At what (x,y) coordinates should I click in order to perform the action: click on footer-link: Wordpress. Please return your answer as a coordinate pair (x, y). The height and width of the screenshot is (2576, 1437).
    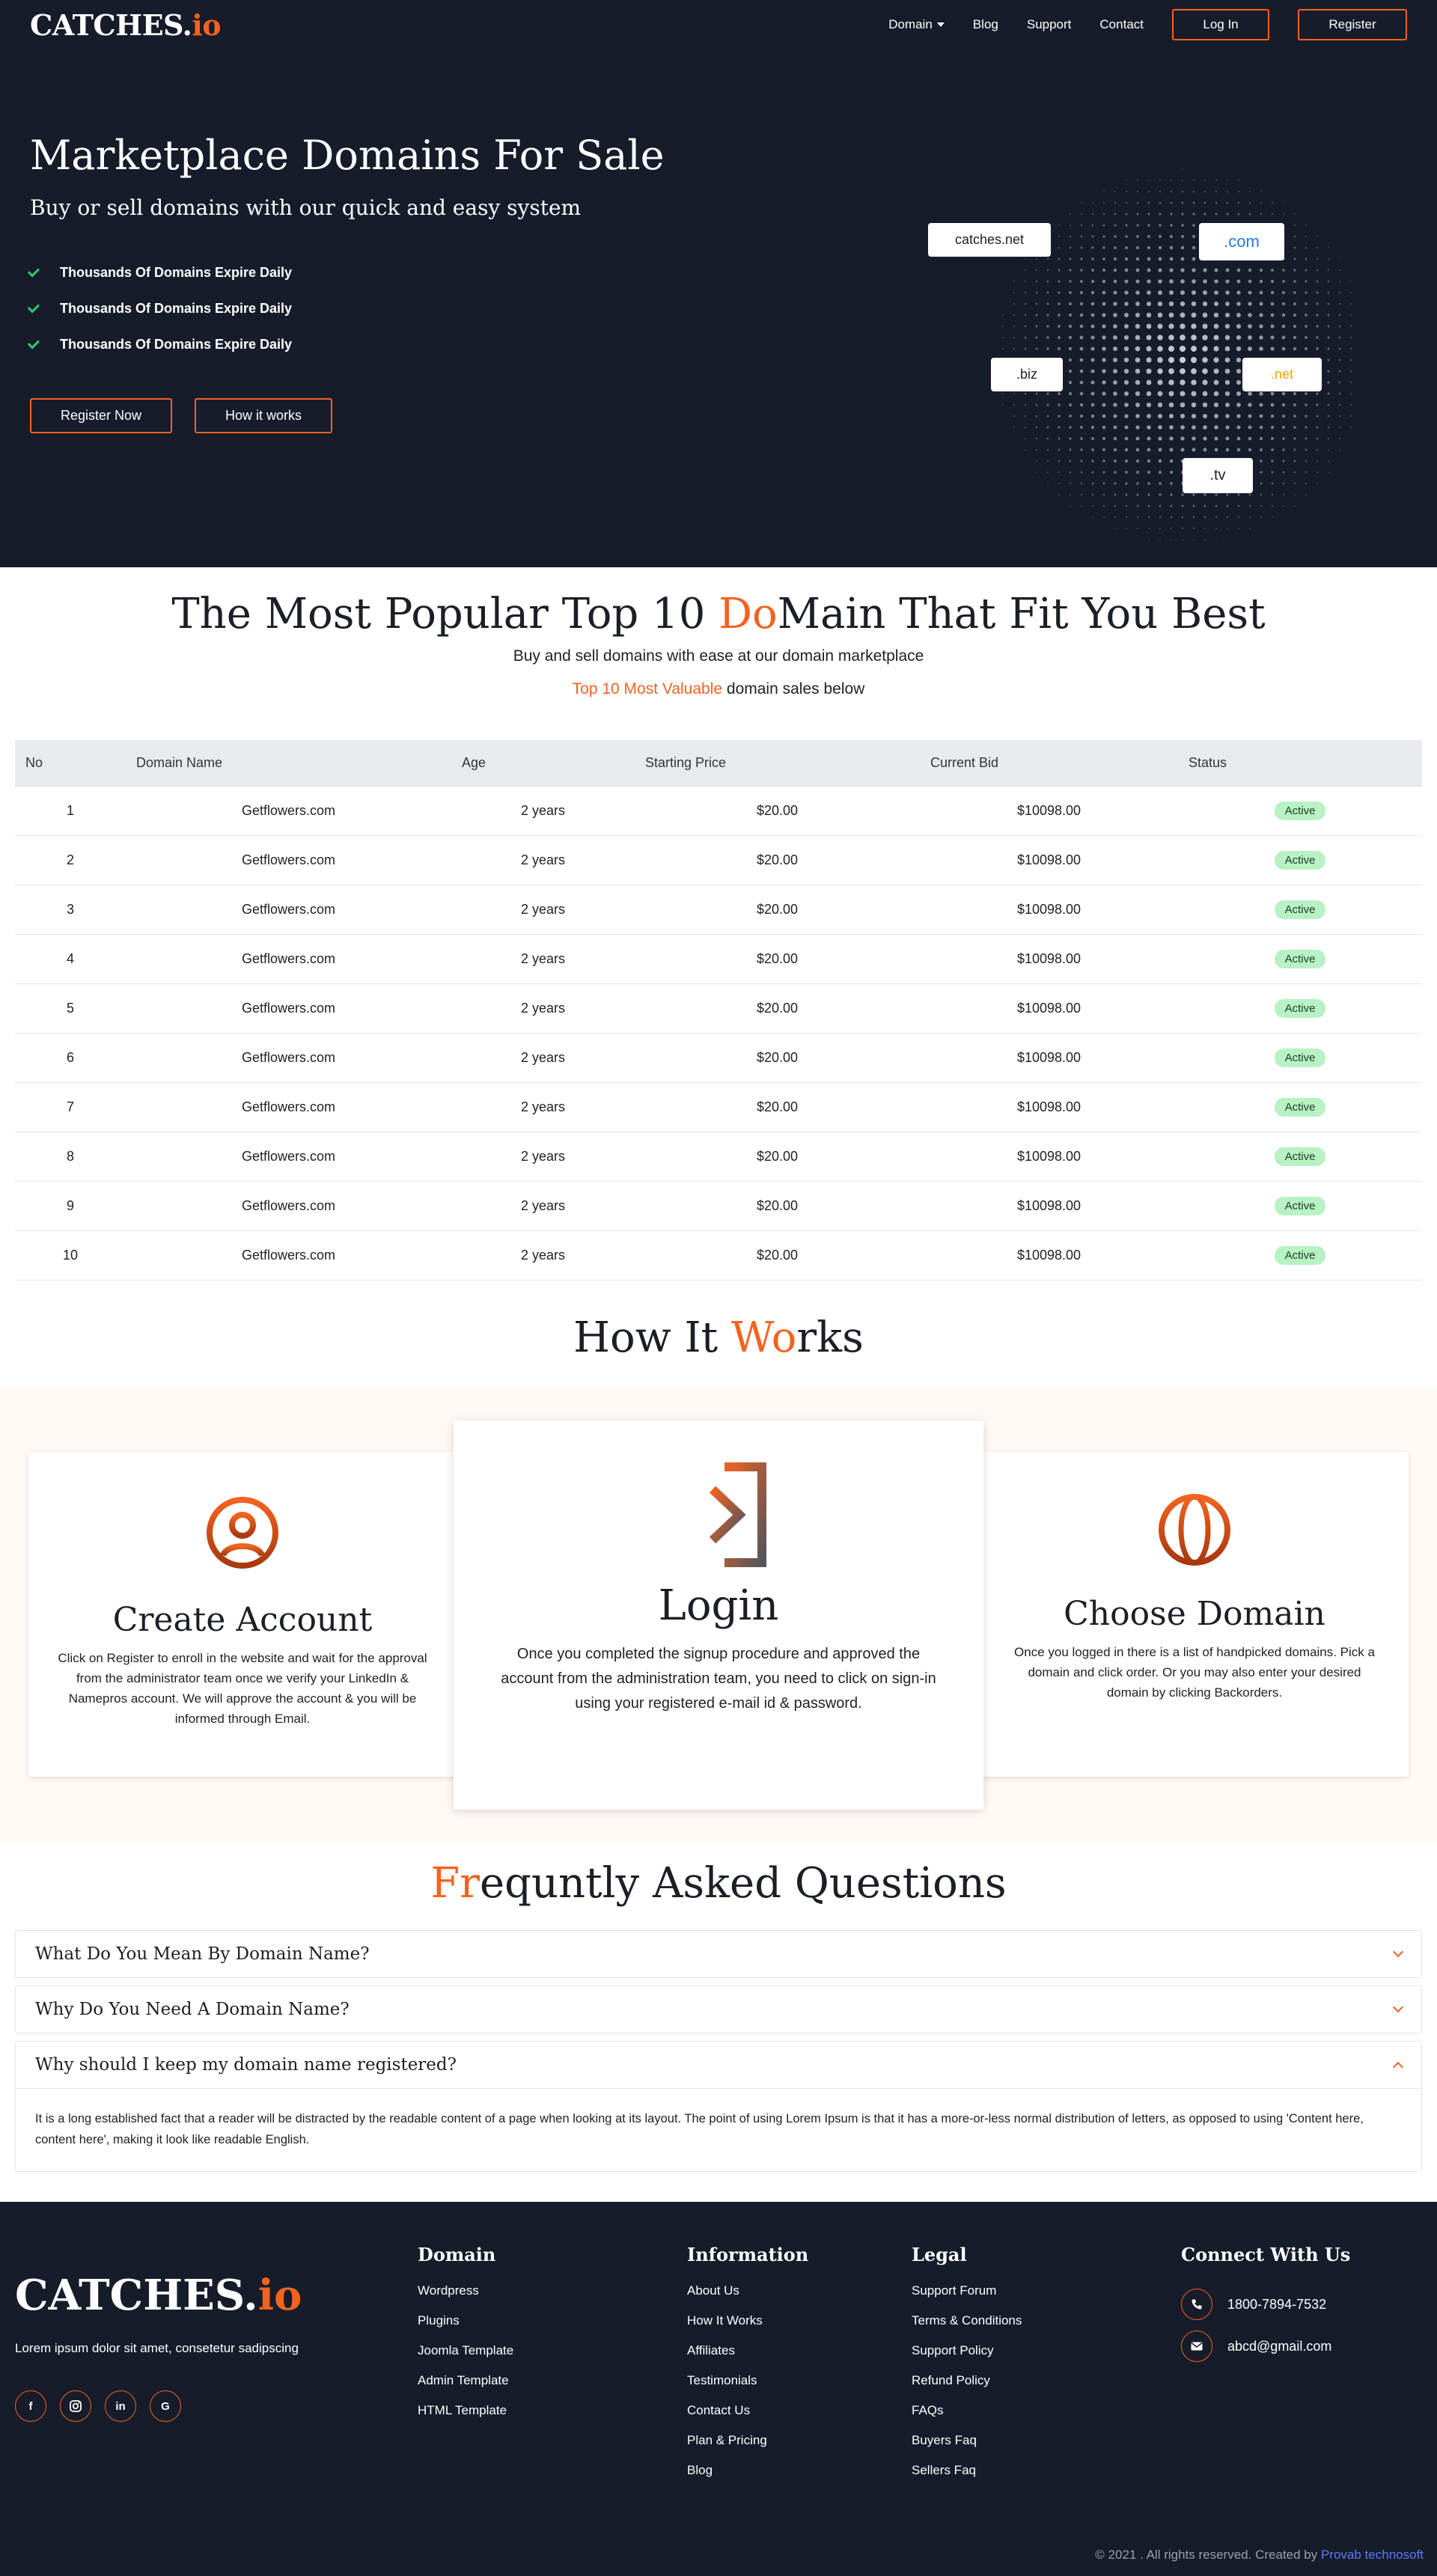
    Looking at the image, I should click on (465, 2298).